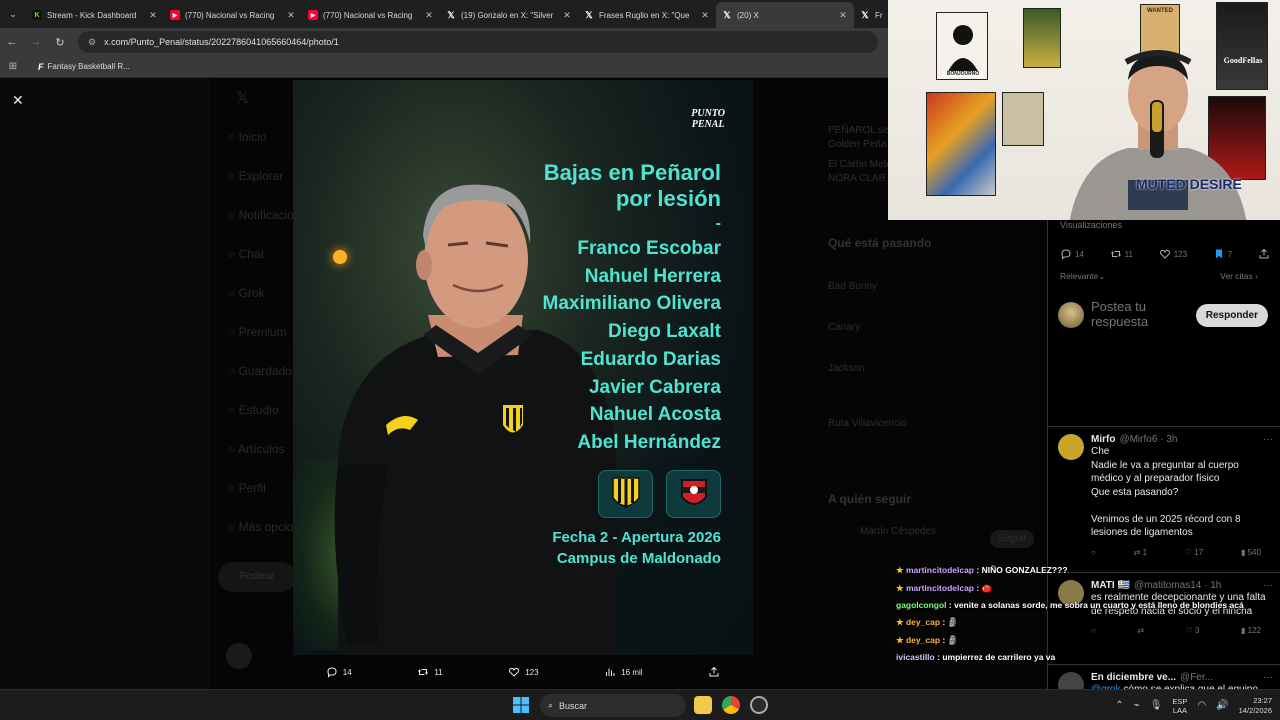  Describe the element at coordinates (36, 42) in the screenshot. I see `forward-arrow-icon: →` at that location.